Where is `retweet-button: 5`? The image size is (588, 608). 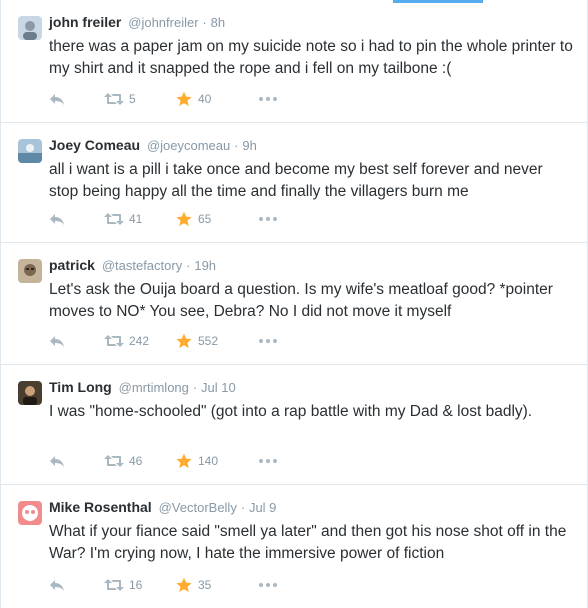 retweet-button: 5 is located at coordinates (140, 99).